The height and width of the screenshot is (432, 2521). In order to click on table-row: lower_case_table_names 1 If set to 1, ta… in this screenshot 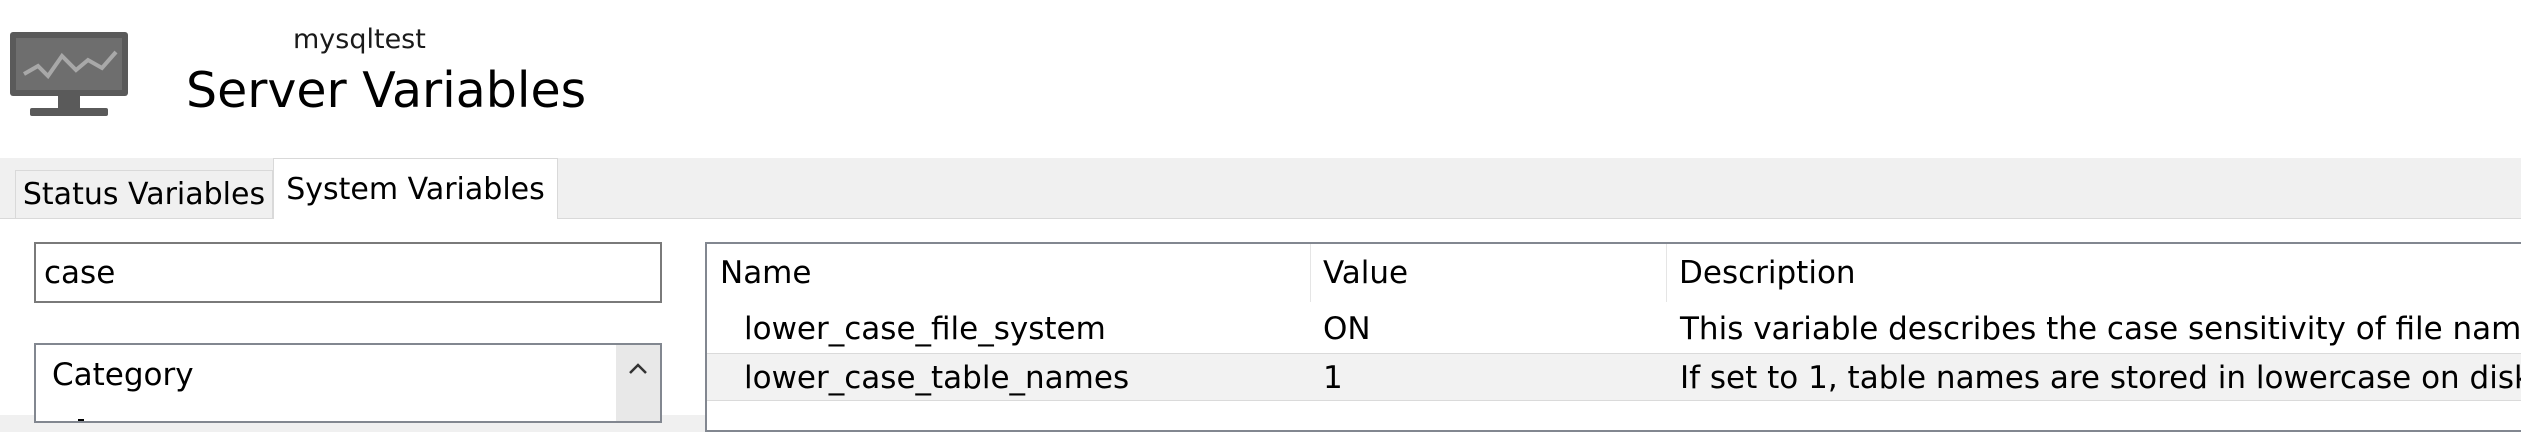, I will do `click(1614, 377)`.